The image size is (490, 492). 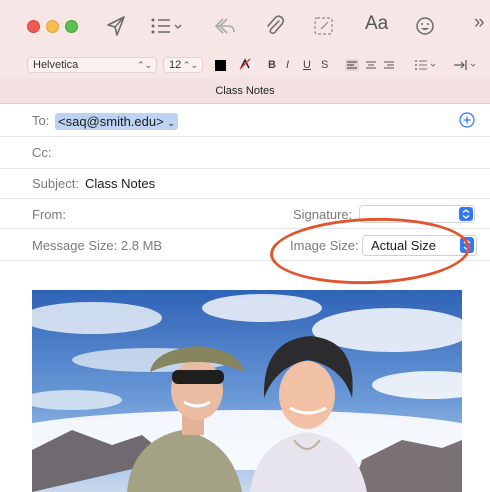 What do you see at coordinates (245, 91) in the screenshot?
I see `window-title: Class Notes` at bounding box center [245, 91].